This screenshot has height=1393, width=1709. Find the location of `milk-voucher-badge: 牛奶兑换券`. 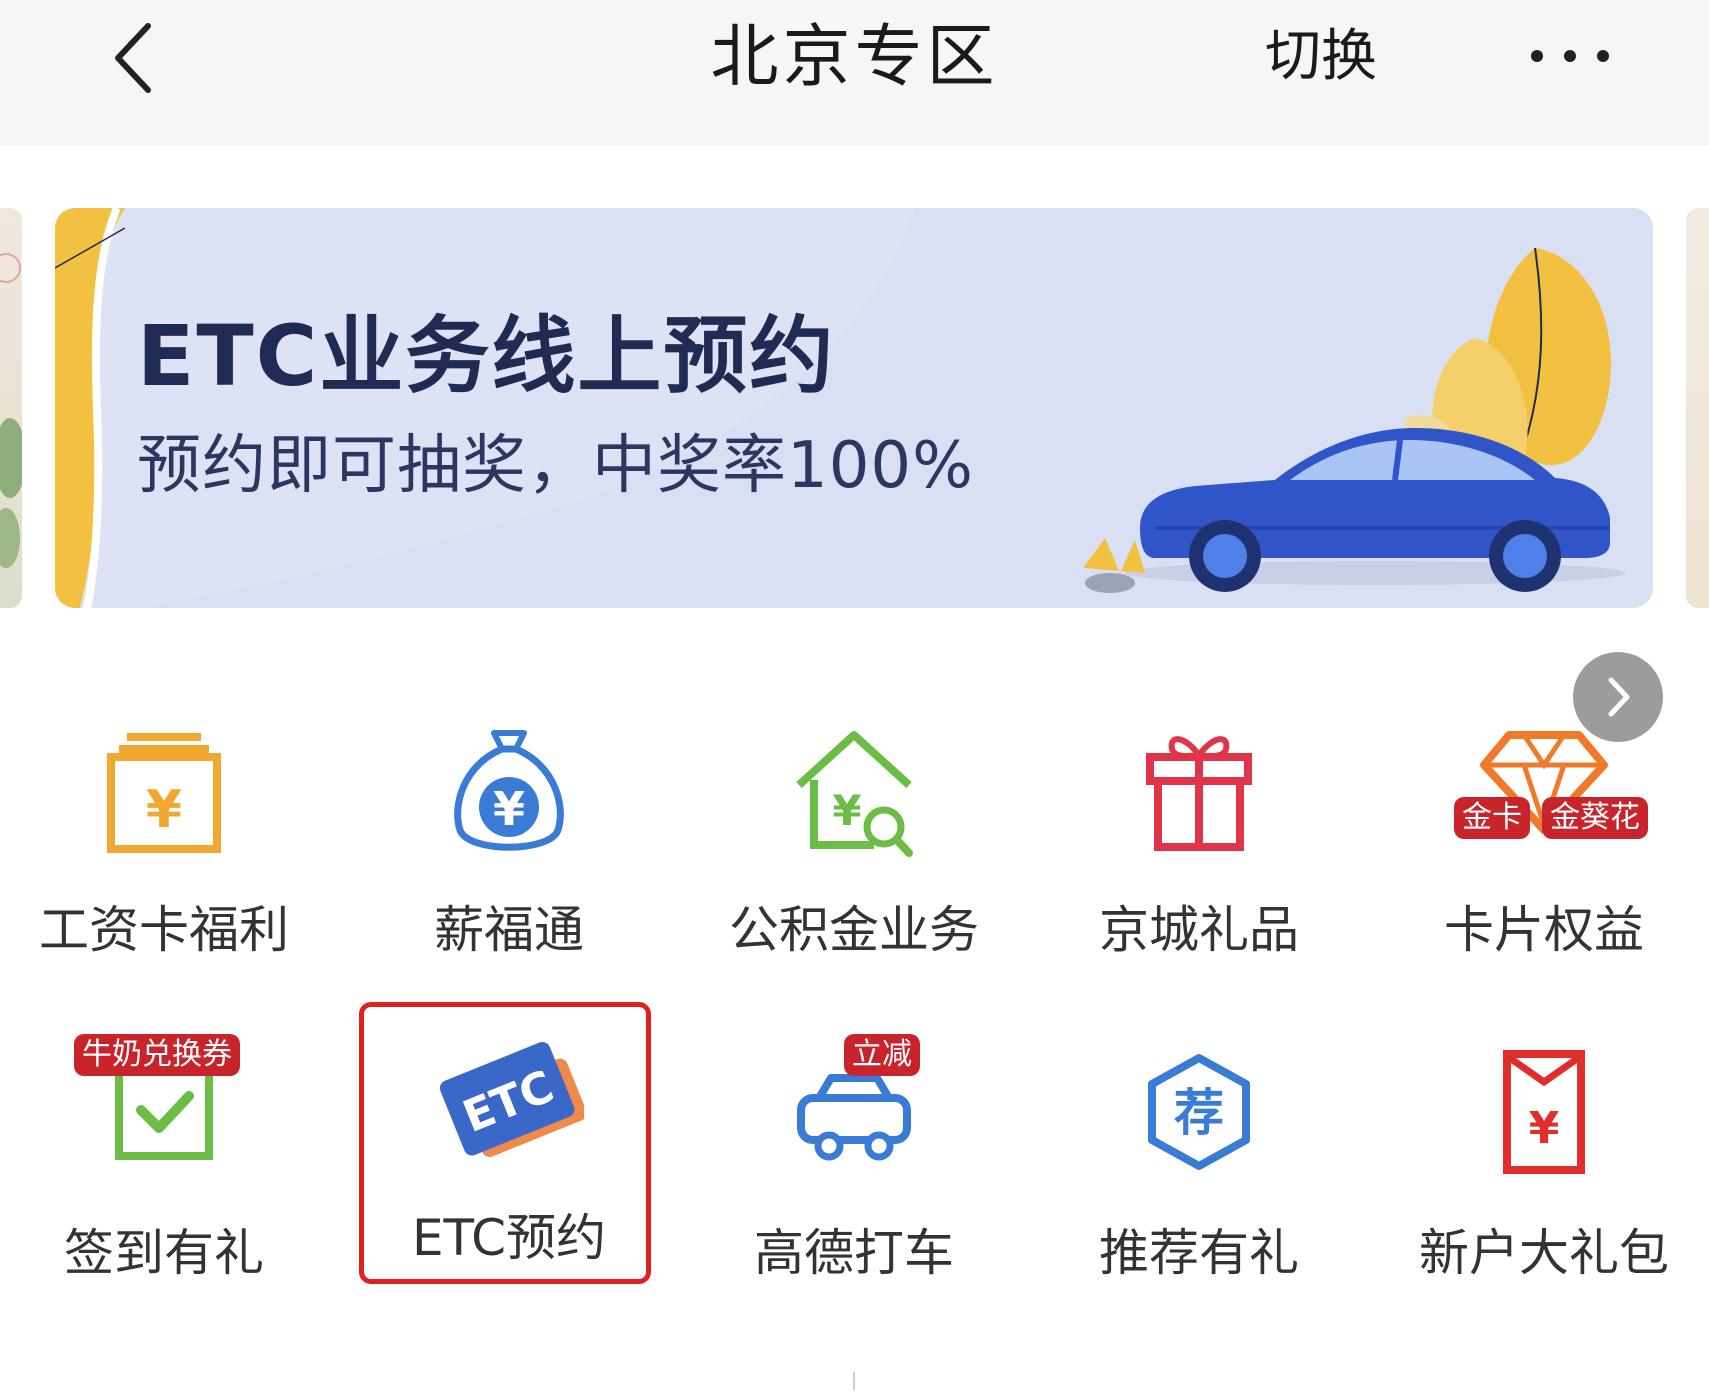

milk-voucher-badge: 牛奶兑换券 is located at coordinates (157, 1055).